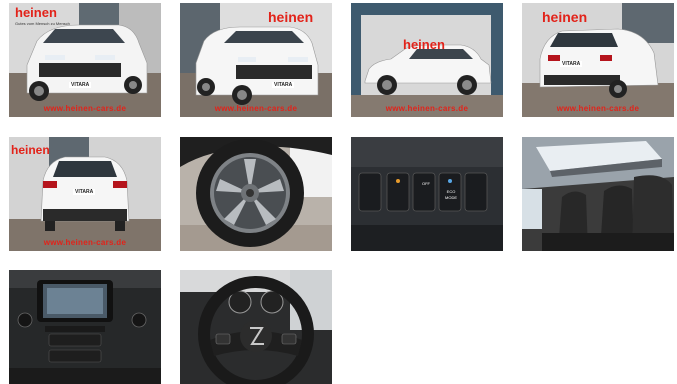 The image size is (677, 384). Describe the element at coordinates (451, 197) in the screenshot. I see `console-mode-label: MODE` at that location.